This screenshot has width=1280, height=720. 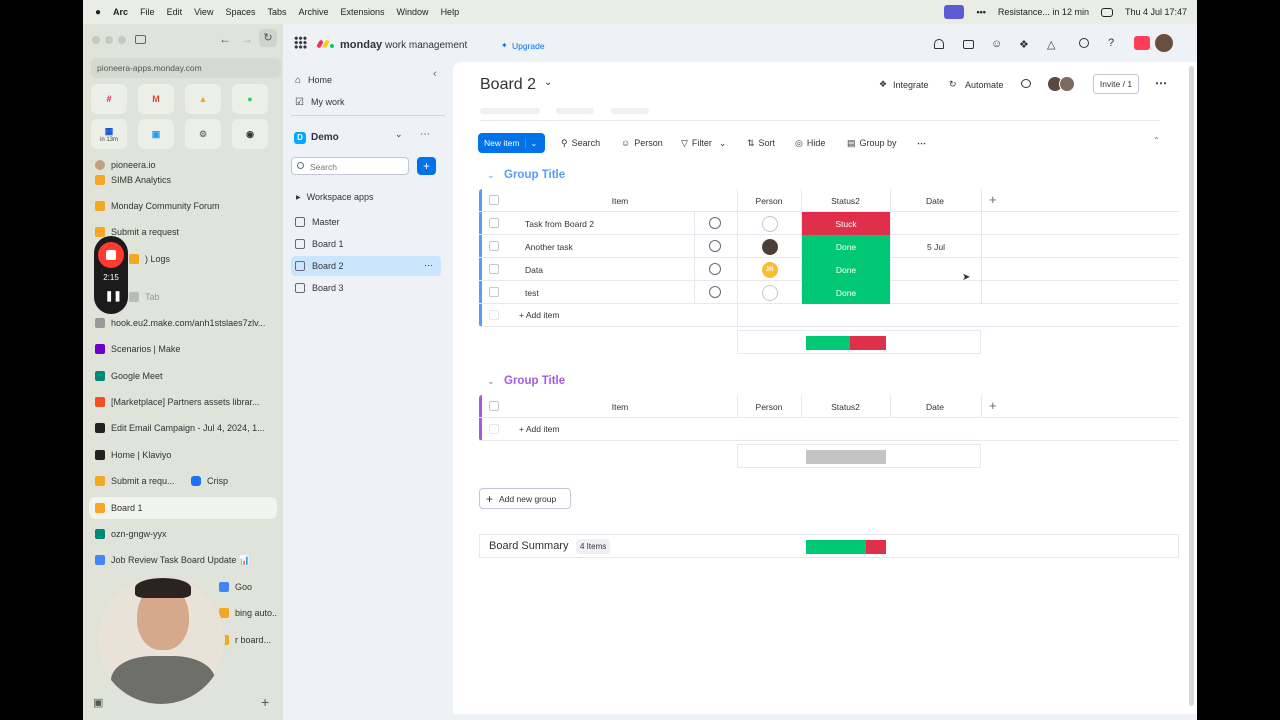 What do you see at coordinates (109, 99) in the screenshot?
I see `slack-favorite-icon: #` at bounding box center [109, 99].